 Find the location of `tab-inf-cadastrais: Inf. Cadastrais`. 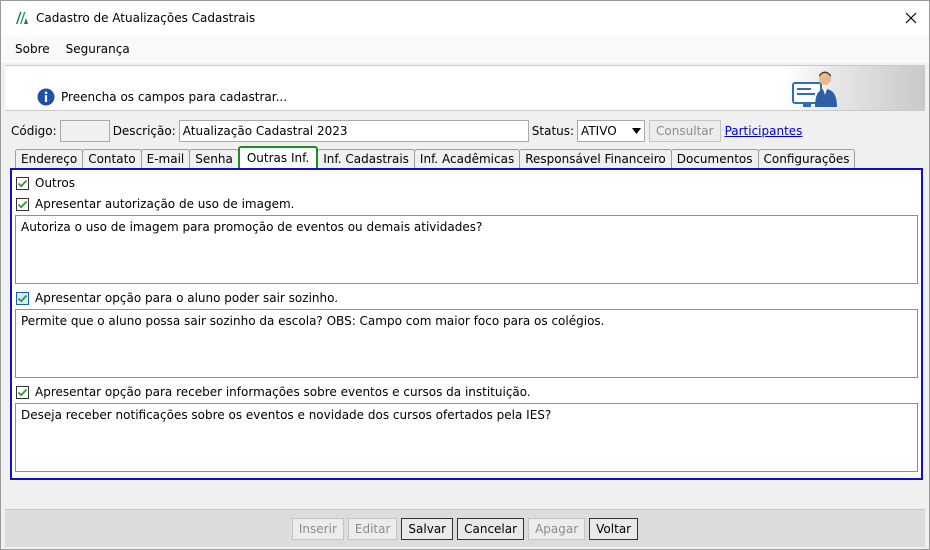

tab-inf-cadastrais: Inf. Cadastrais is located at coordinates (366, 158).